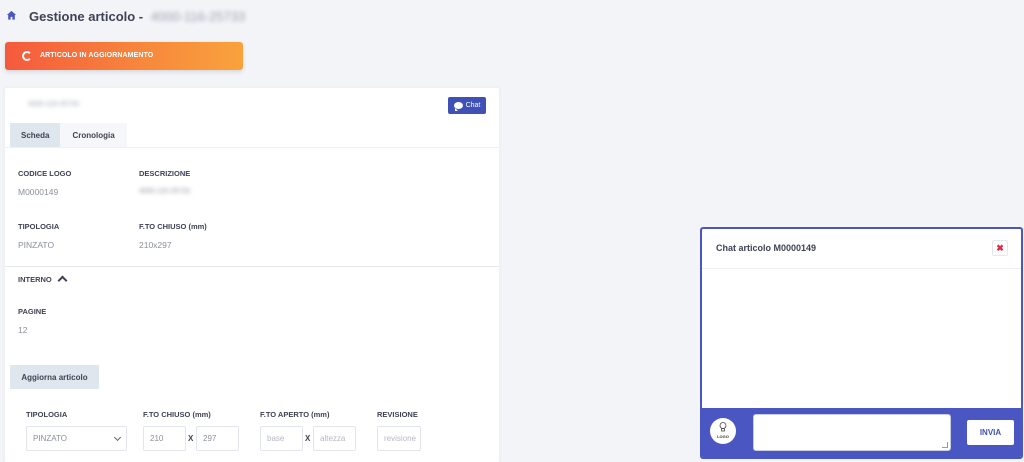  Describe the element at coordinates (852, 432) in the screenshot. I see `chat-message-input` at that location.